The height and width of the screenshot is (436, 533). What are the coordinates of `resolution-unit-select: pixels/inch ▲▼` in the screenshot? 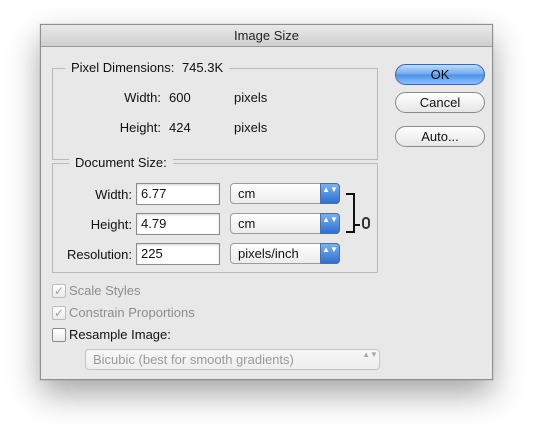 It's located at (285, 253).